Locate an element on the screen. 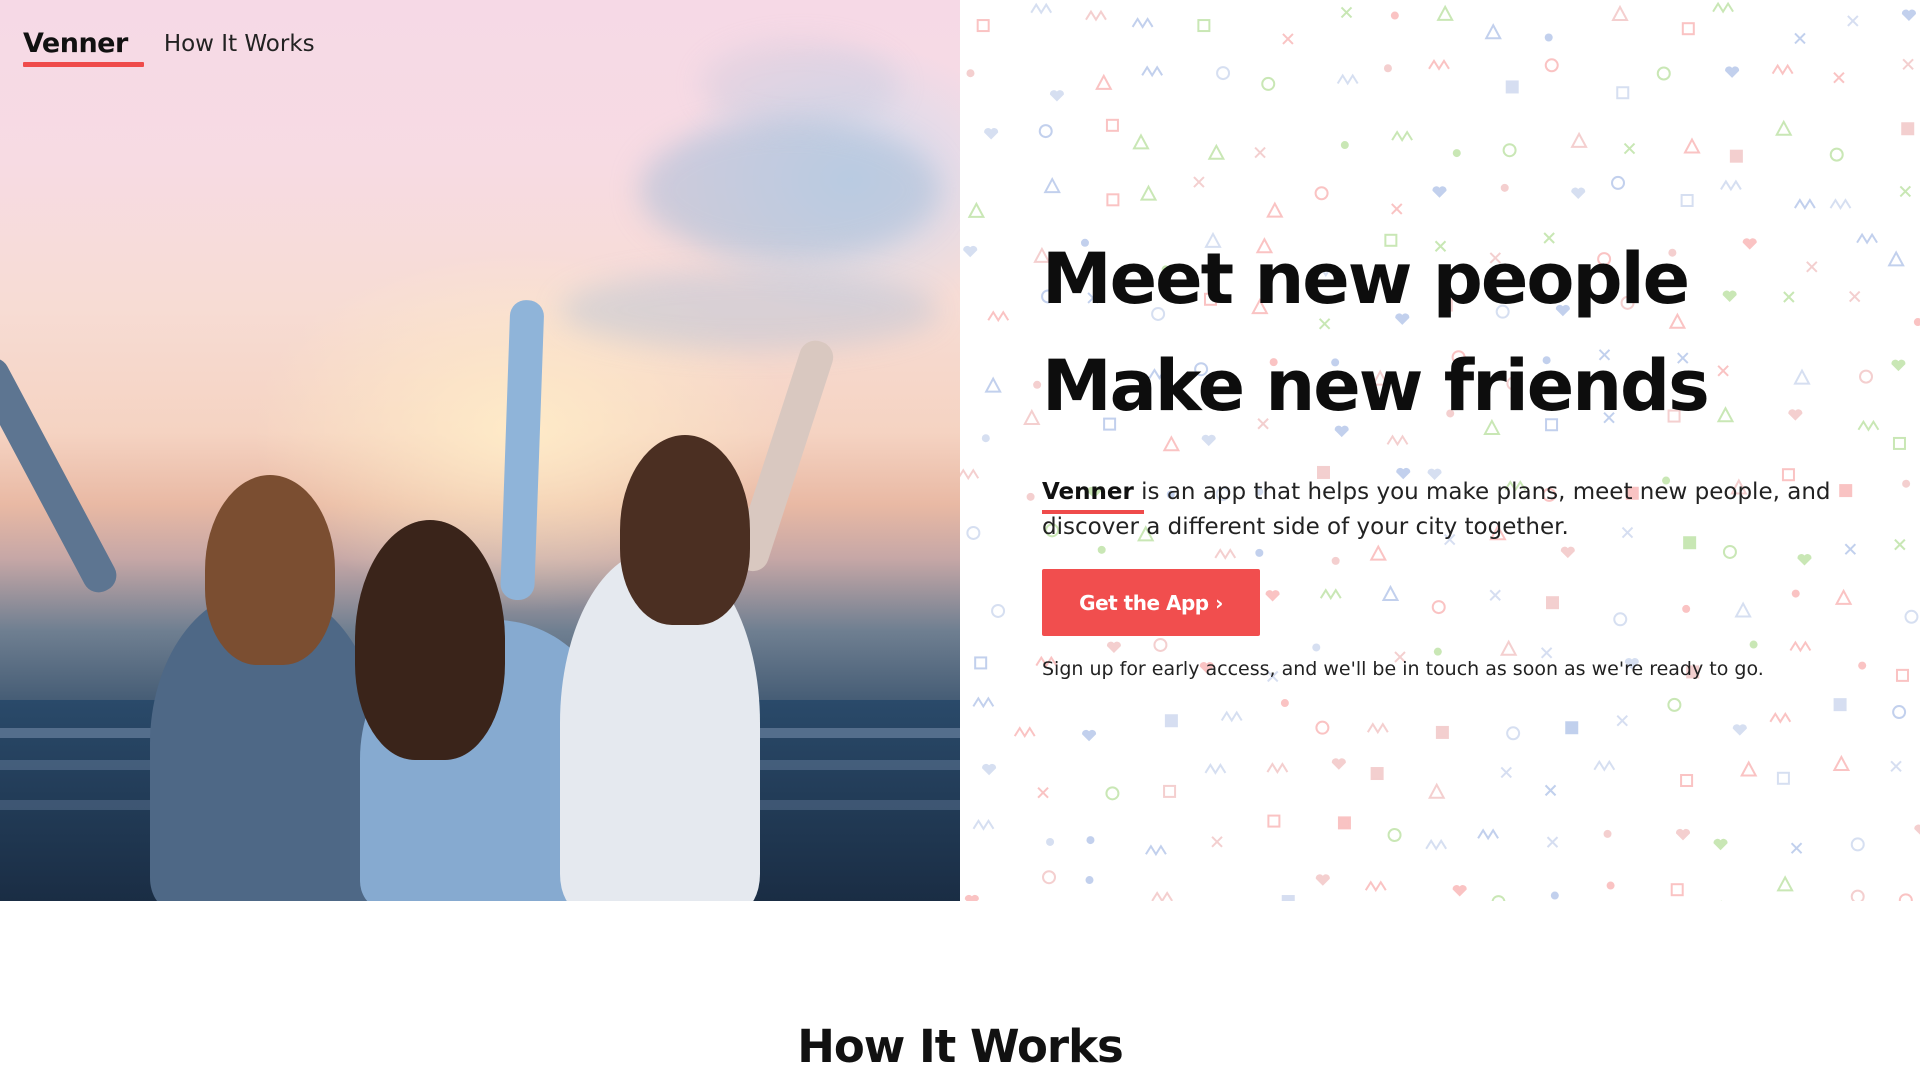 The width and height of the screenshot is (1920, 1080). description-brand: Venner is located at coordinates (1093, 494).